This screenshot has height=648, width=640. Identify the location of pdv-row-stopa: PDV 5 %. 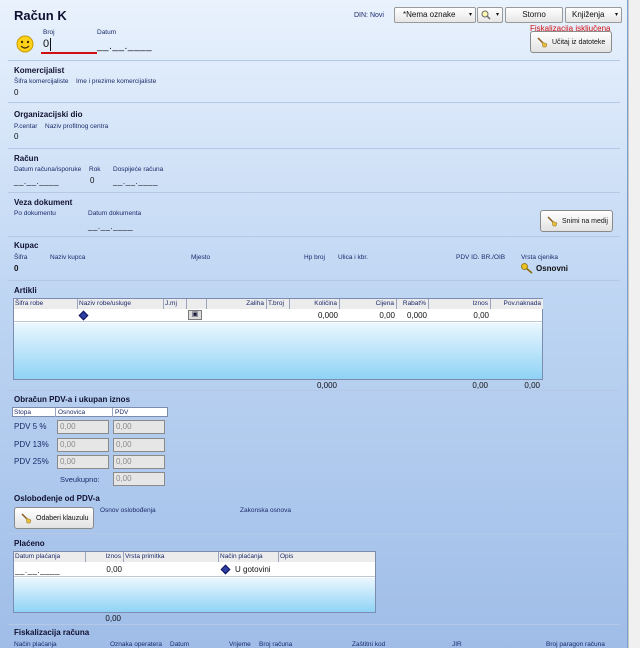
(30, 426).